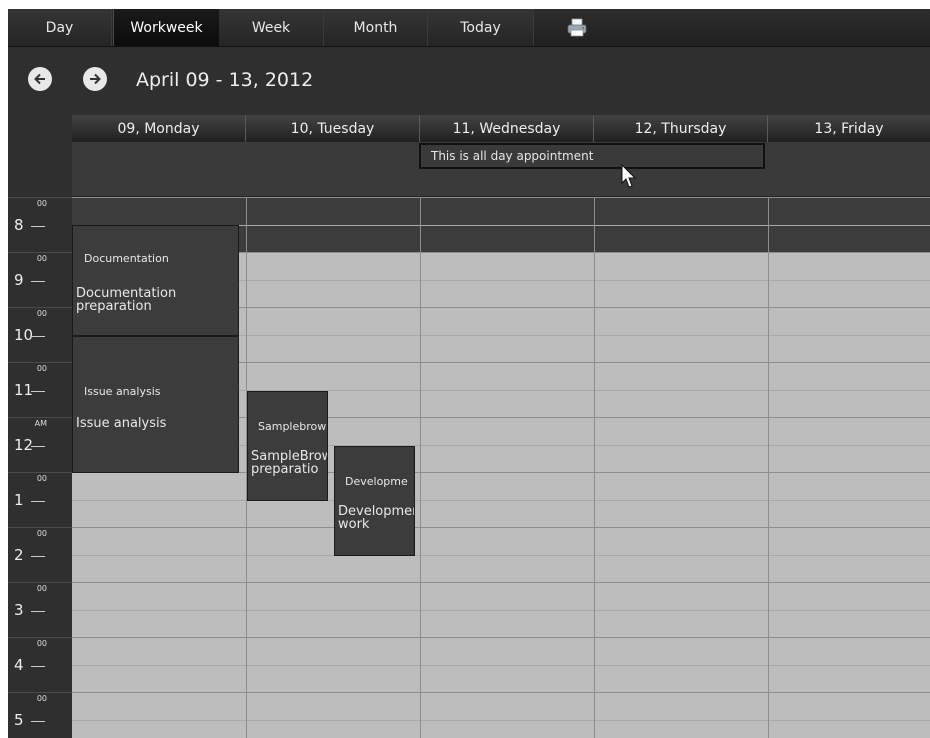 Image resolution: width=930 pixels, height=738 pixels. Describe the element at coordinates (292, 426) in the screenshot. I see `appointment-subject: Samplebrow` at that location.